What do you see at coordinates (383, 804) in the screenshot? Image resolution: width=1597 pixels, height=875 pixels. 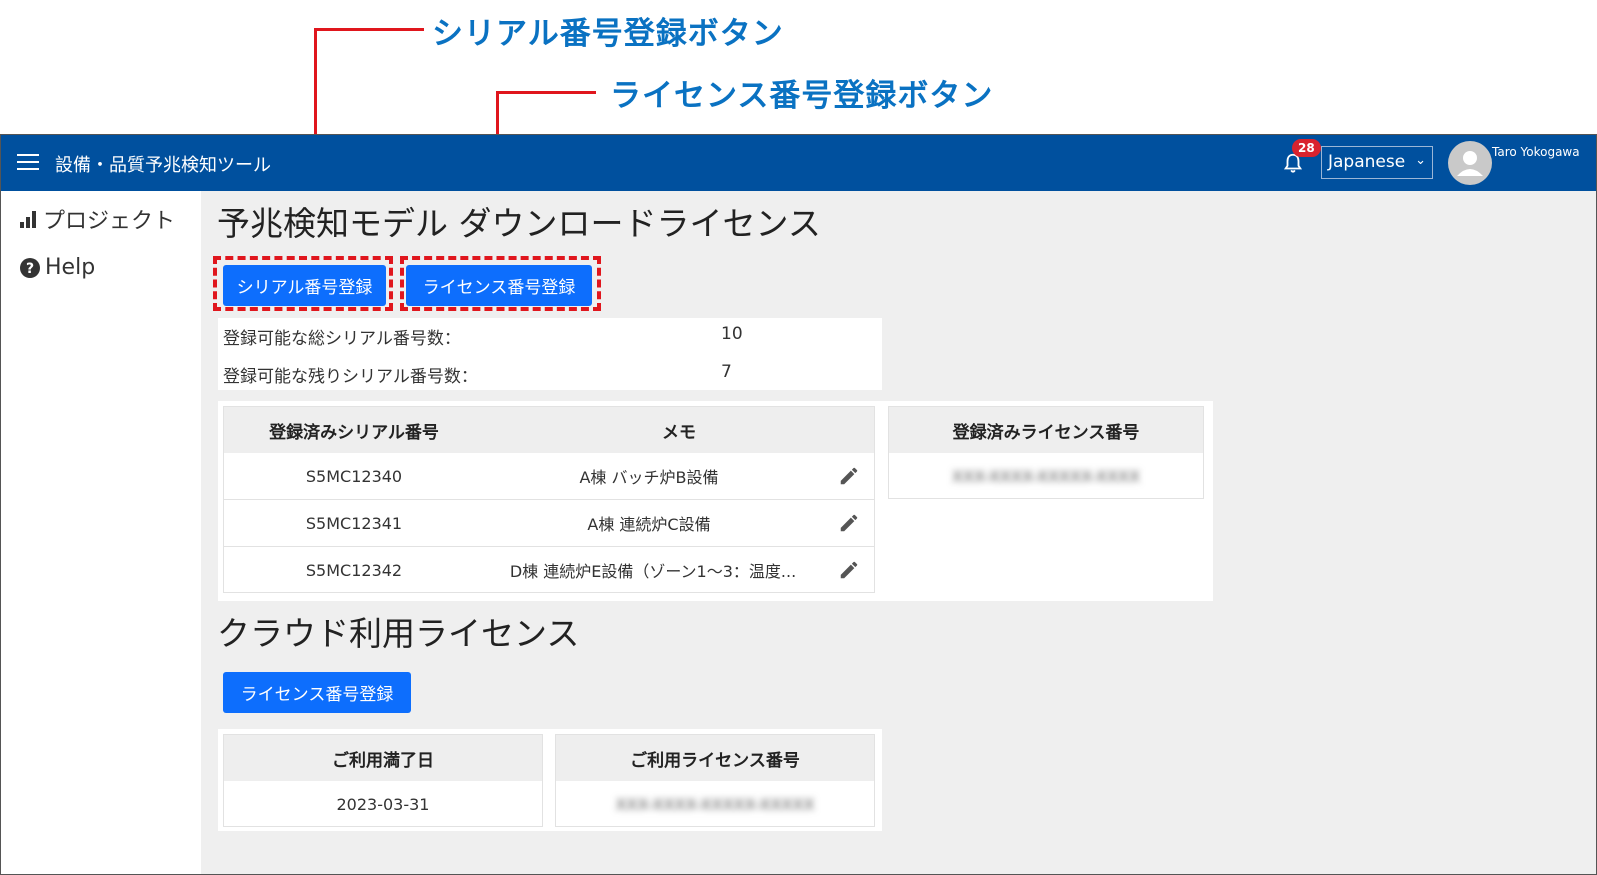 I see `expiry-date-cell: 2023-03-31` at bounding box center [383, 804].